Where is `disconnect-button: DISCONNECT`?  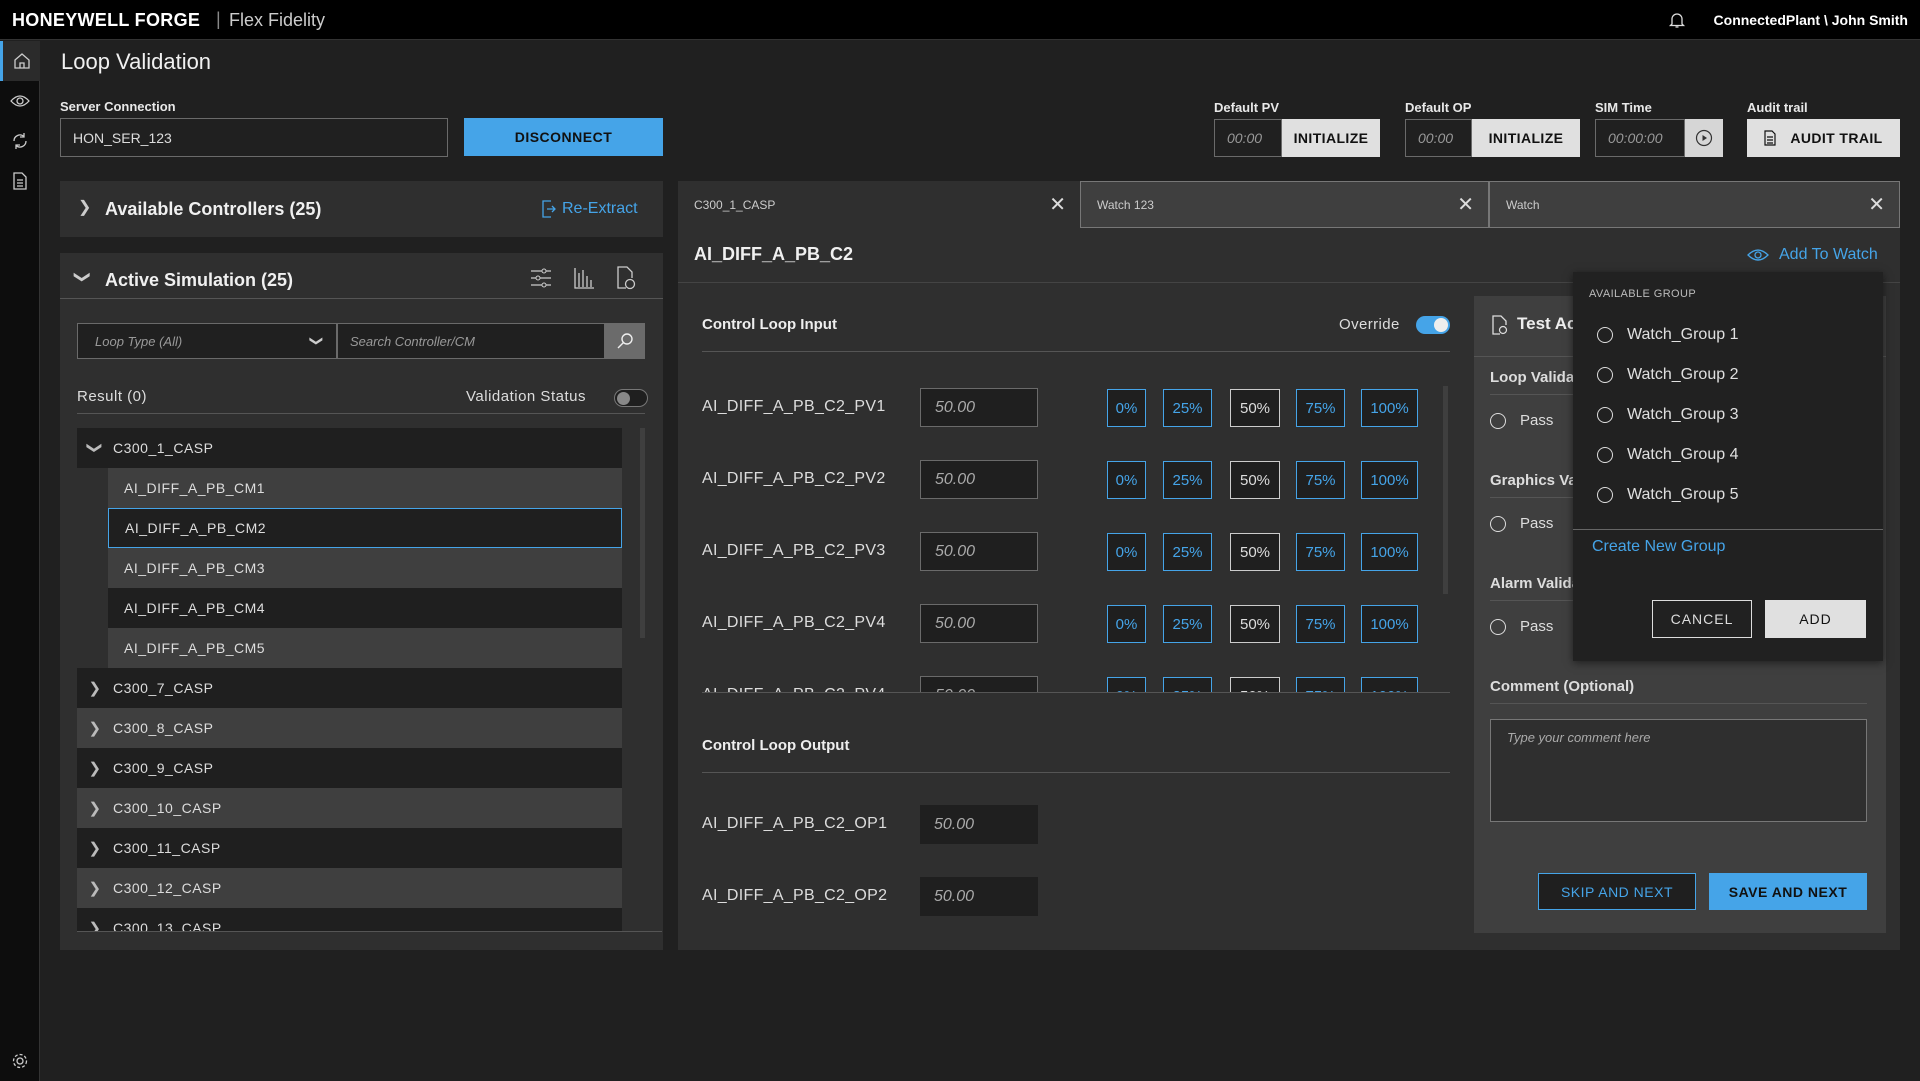
disconnect-button: DISCONNECT is located at coordinates (563, 137).